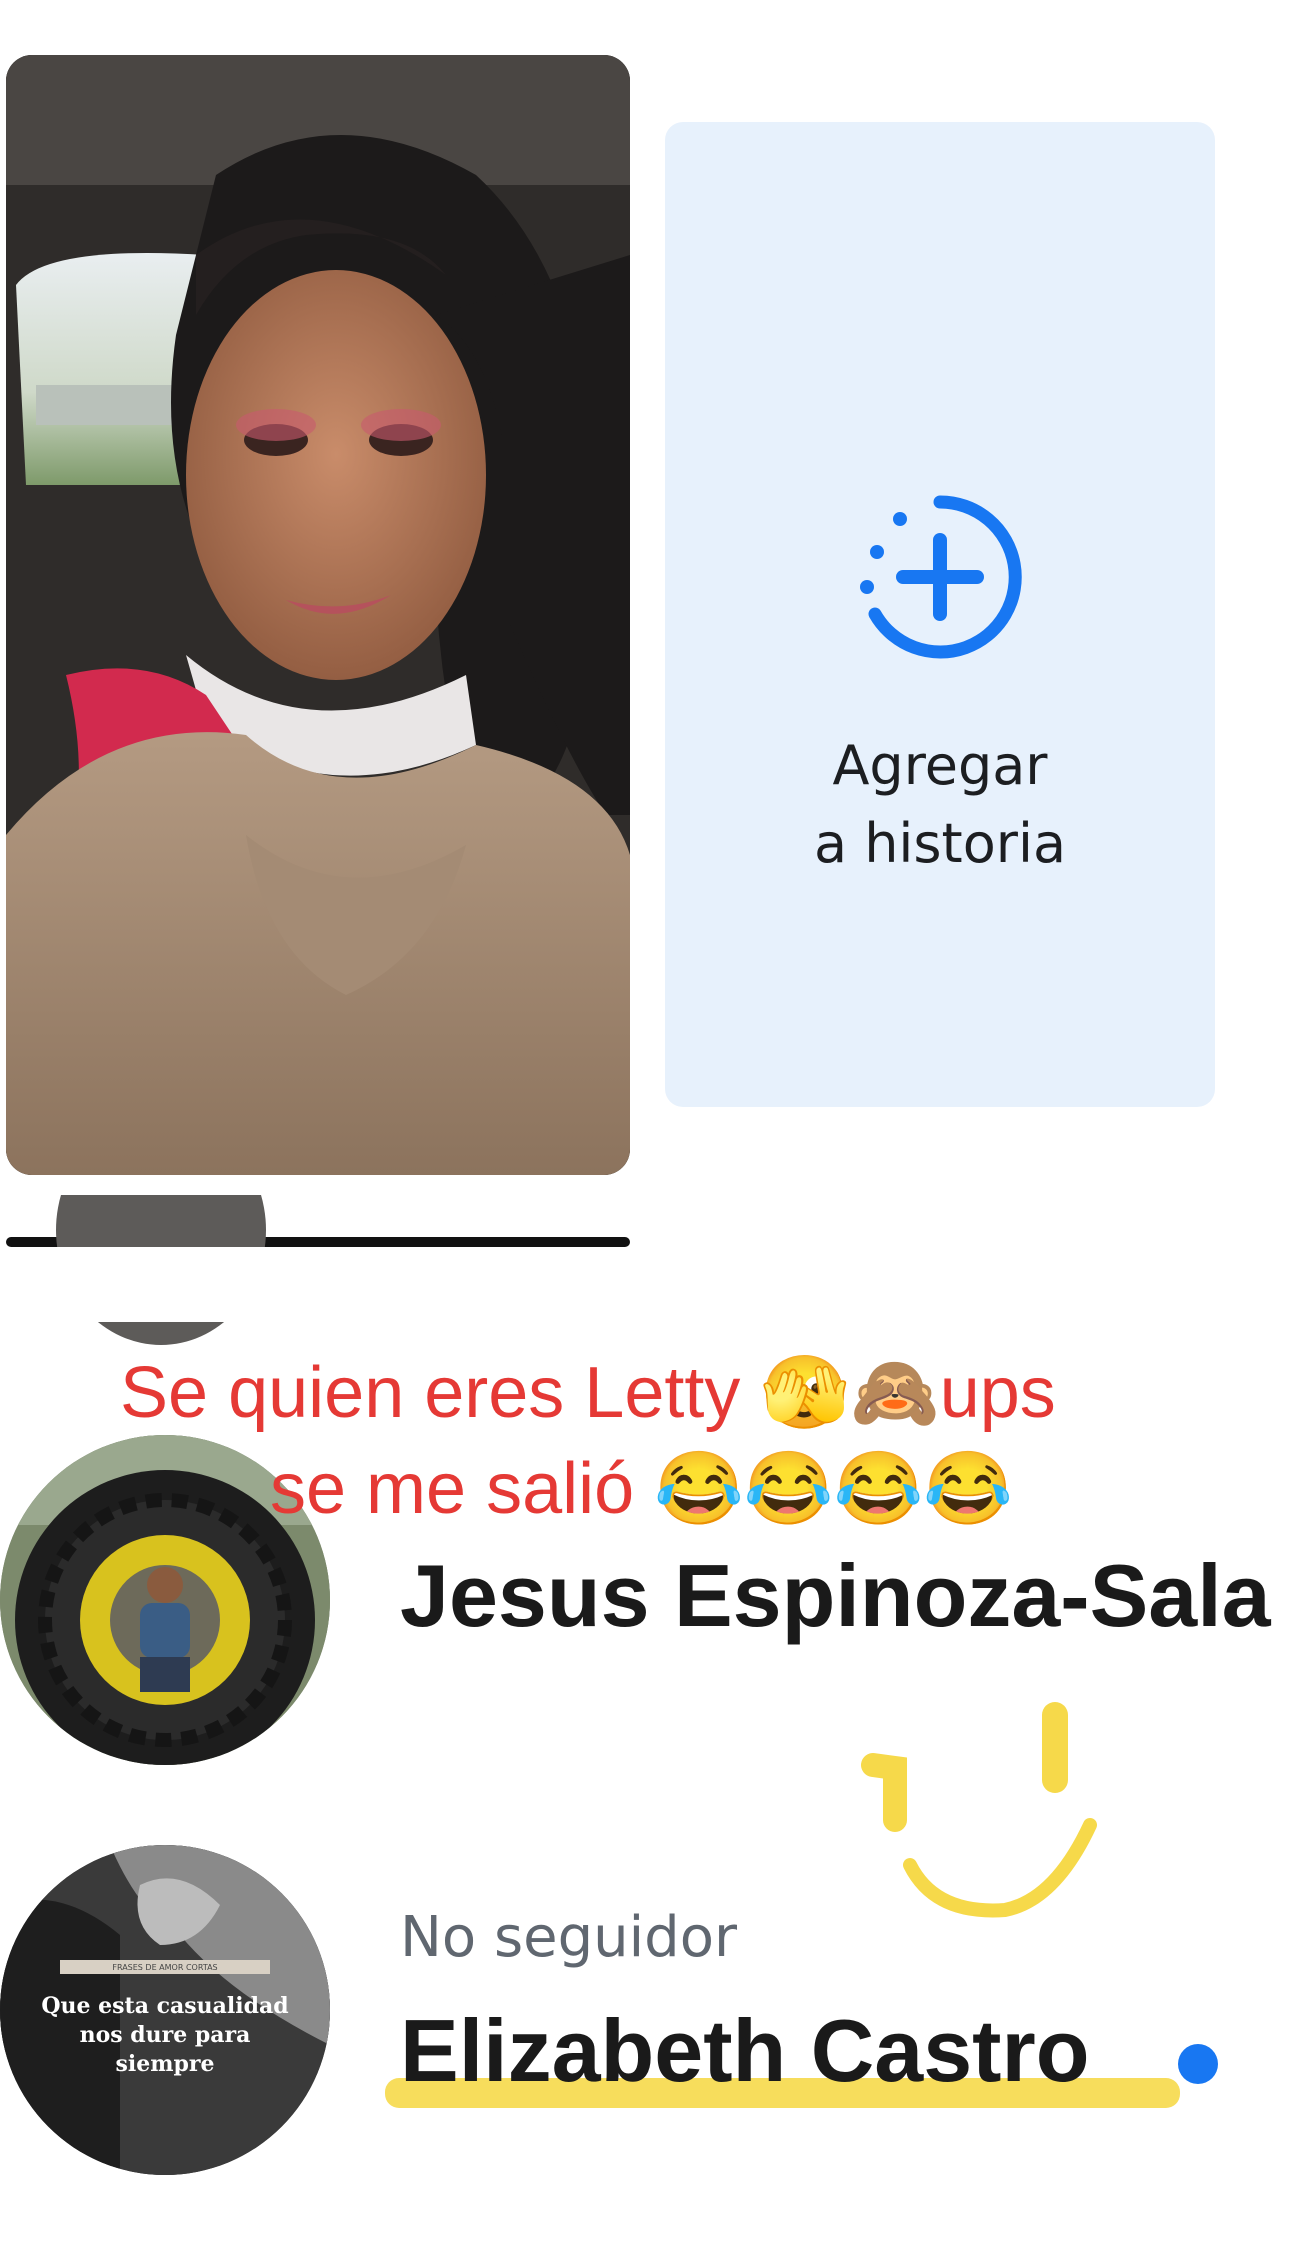 This screenshot has width=1290, height=2246. I want to click on avatar-quote-line: Que esta casualidad, so click(164, 2006).